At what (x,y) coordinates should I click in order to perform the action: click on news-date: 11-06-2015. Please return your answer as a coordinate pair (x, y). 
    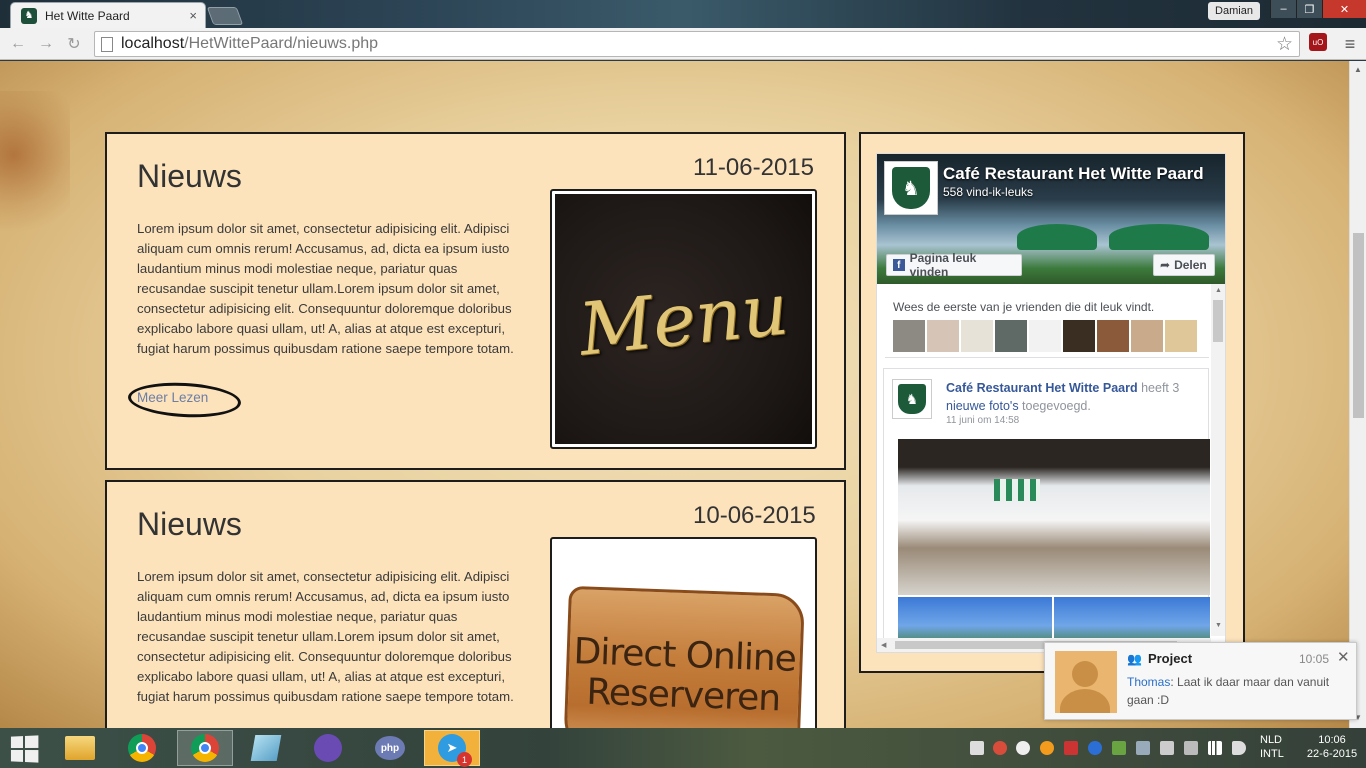
    Looking at the image, I should click on (753, 167).